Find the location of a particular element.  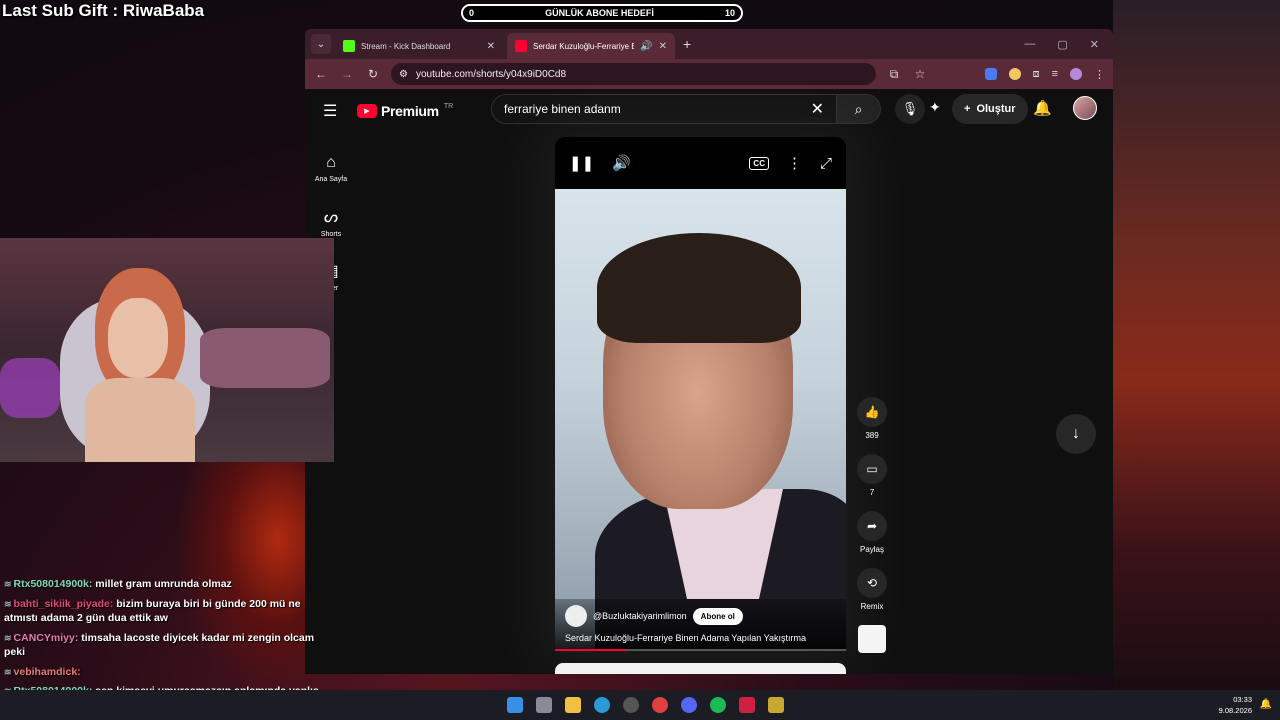

like-count: 389 is located at coordinates (872, 435).